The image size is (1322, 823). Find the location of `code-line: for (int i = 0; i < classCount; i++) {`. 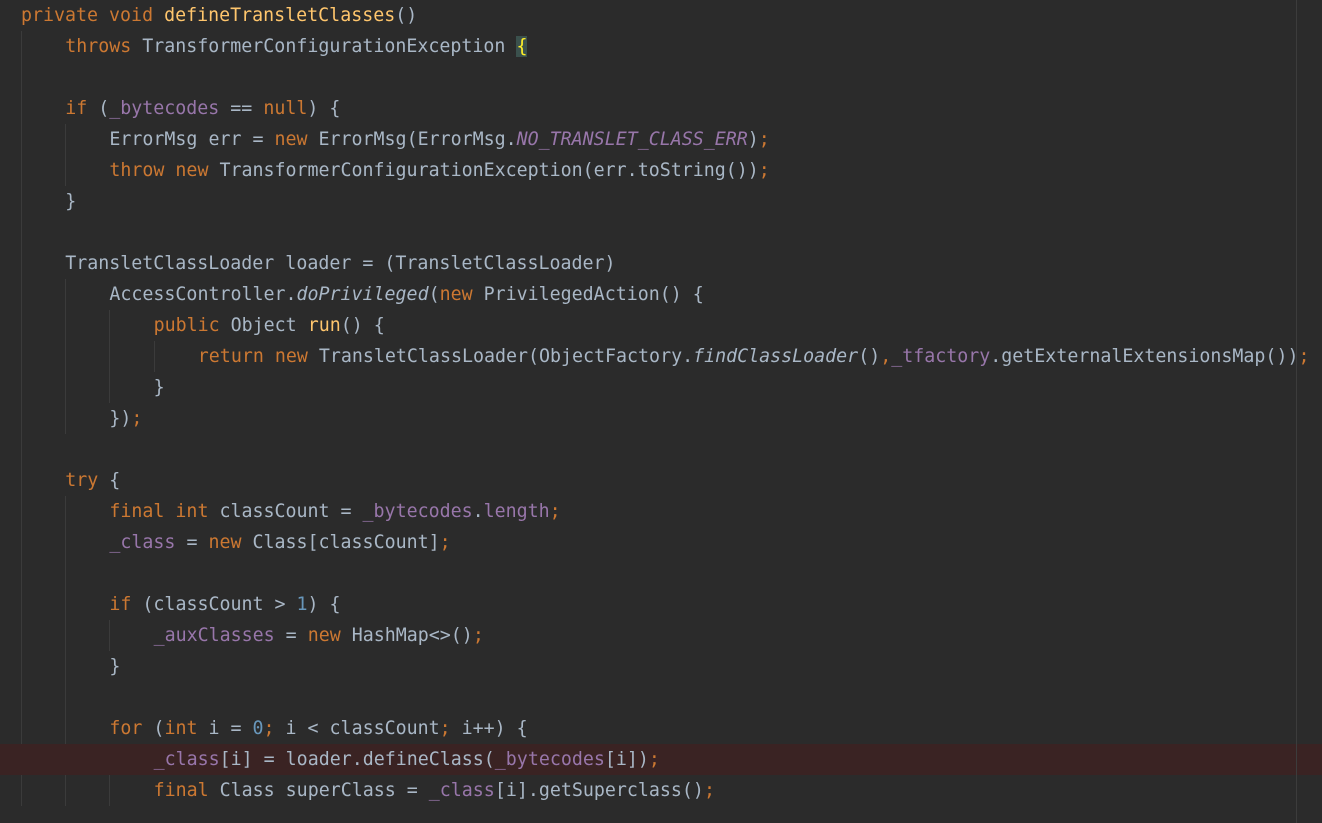

code-line: for (int i = 0; i < classCount; i++) { is located at coordinates (661, 728).